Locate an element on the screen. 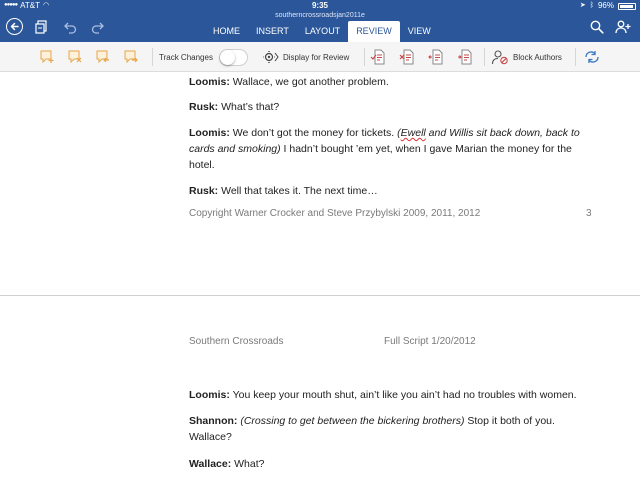  script-line: Loomis: Wallace, we got another problem. is located at coordinates (386, 82).